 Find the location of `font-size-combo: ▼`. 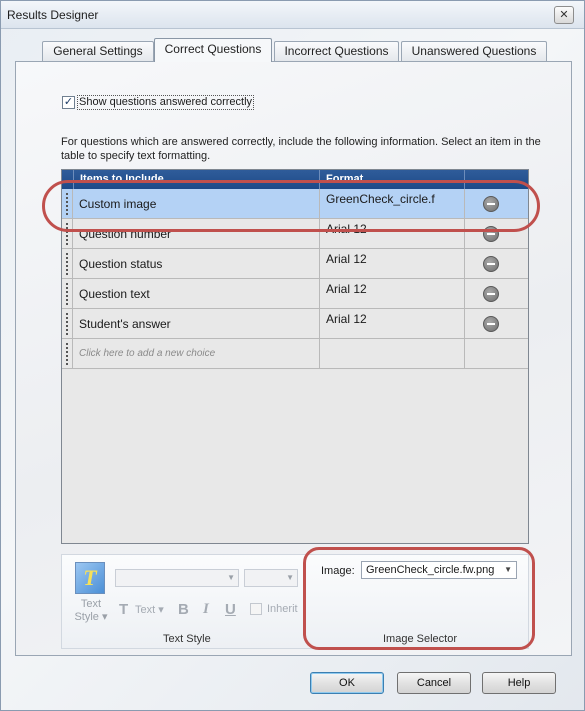

font-size-combo: ▼ is located at coordinates (271, 578).